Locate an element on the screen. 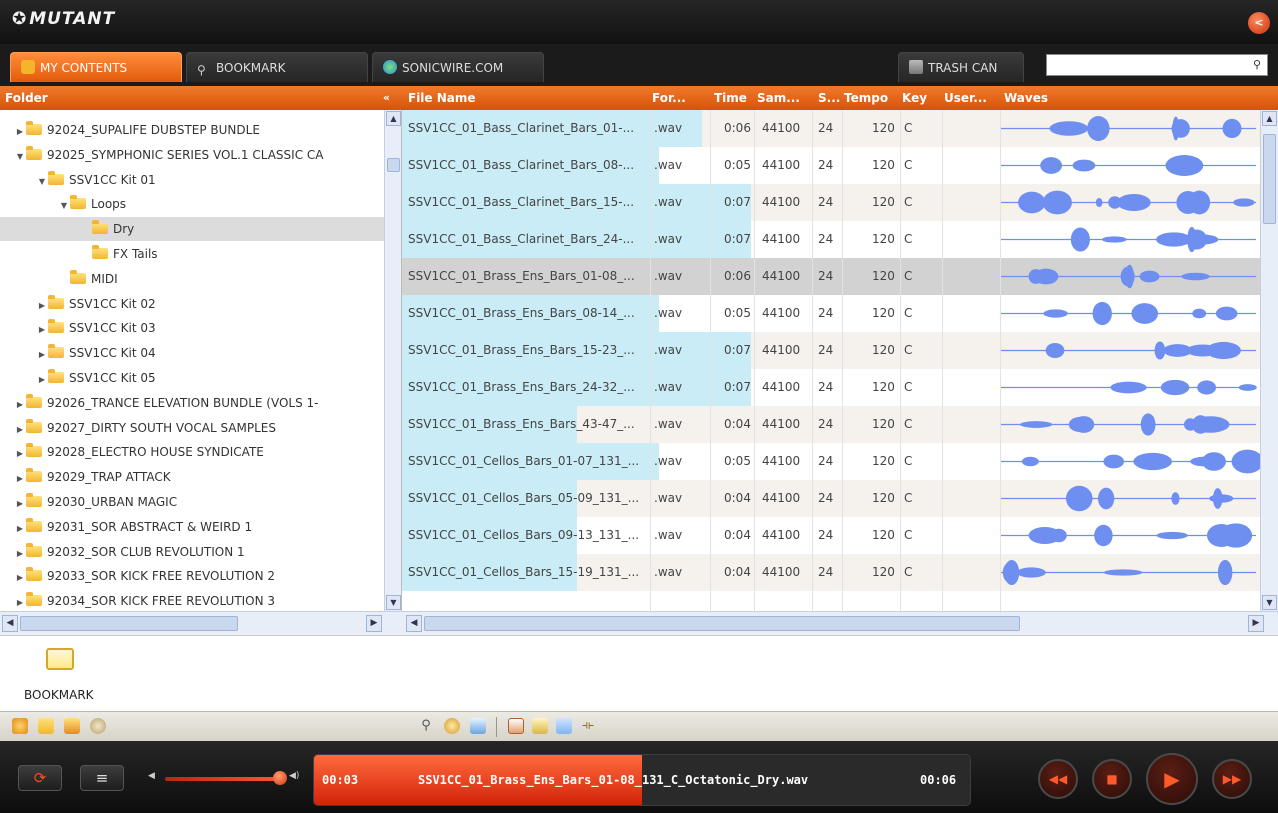  tab-my-contents: MY CONTENTS is located at coordinates (96, 67).